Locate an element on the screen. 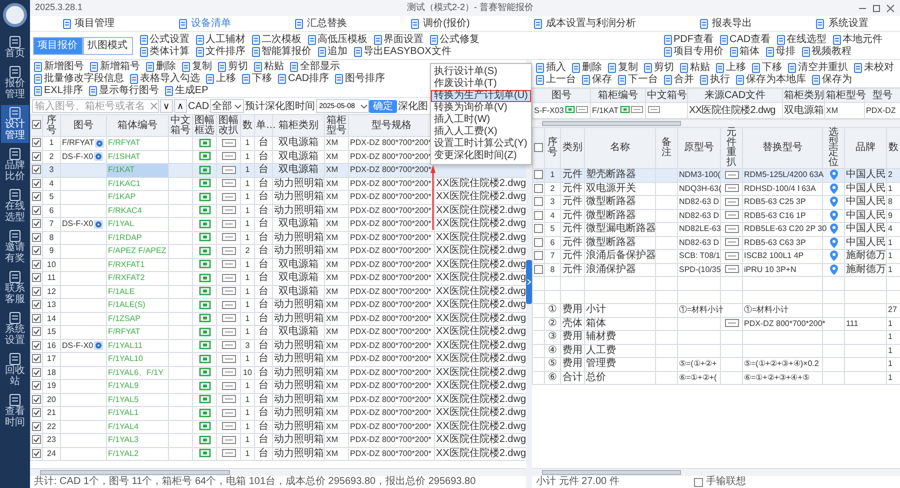  toolbar-button: 上移 is located at coordinates (220, 78).